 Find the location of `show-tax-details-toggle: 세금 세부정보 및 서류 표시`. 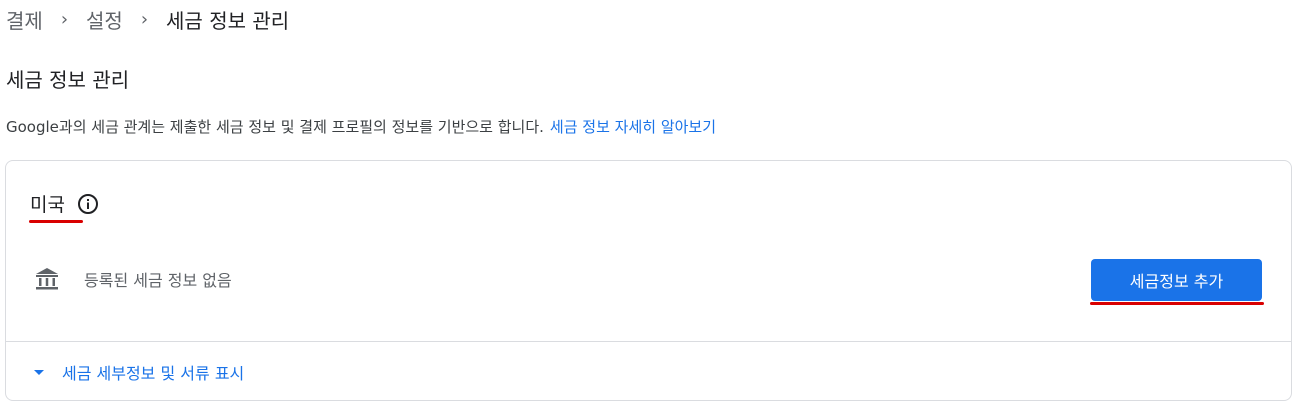

show-tax-details-toggle: 세금 세부정보 및 서류 표시 is located at coordinates (139, 372).